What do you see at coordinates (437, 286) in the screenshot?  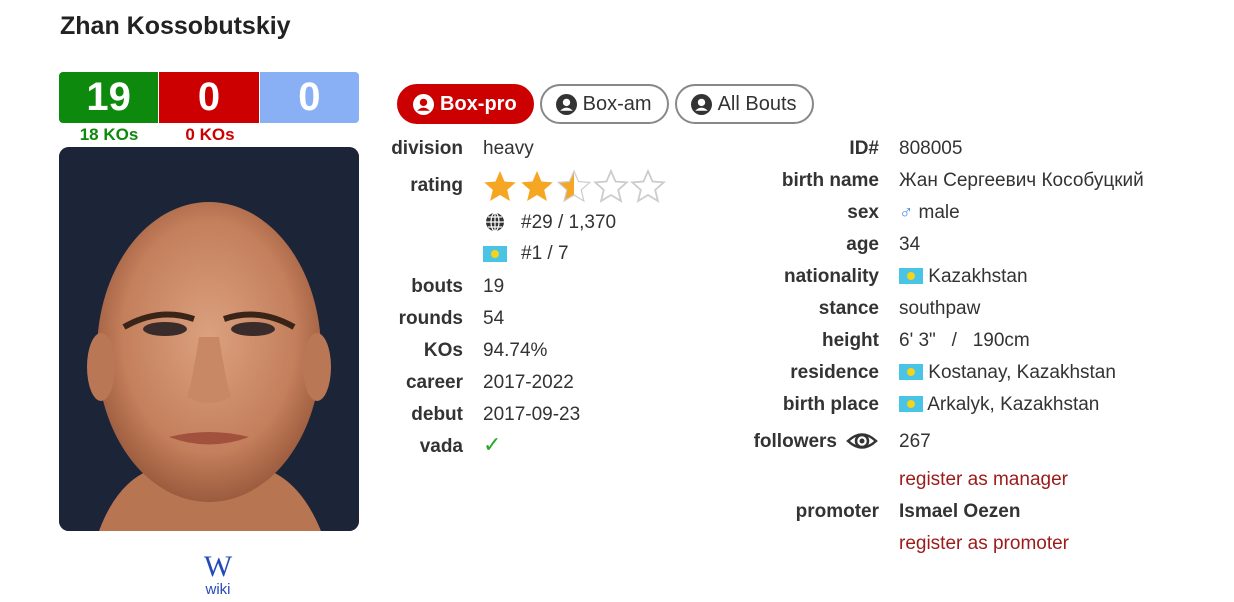 I see `bouts-label: bouts` at bounding box center [437, 286].